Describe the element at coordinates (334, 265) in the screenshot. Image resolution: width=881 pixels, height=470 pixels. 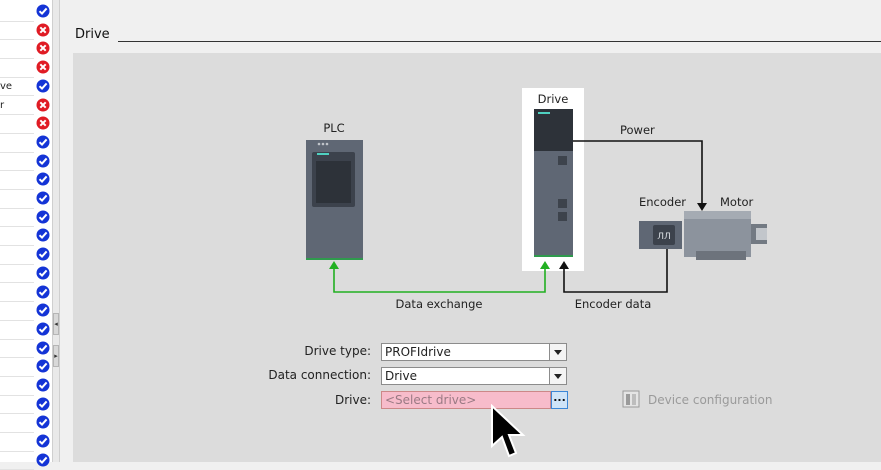
I see `data-exchange-arrow-left` at that location.